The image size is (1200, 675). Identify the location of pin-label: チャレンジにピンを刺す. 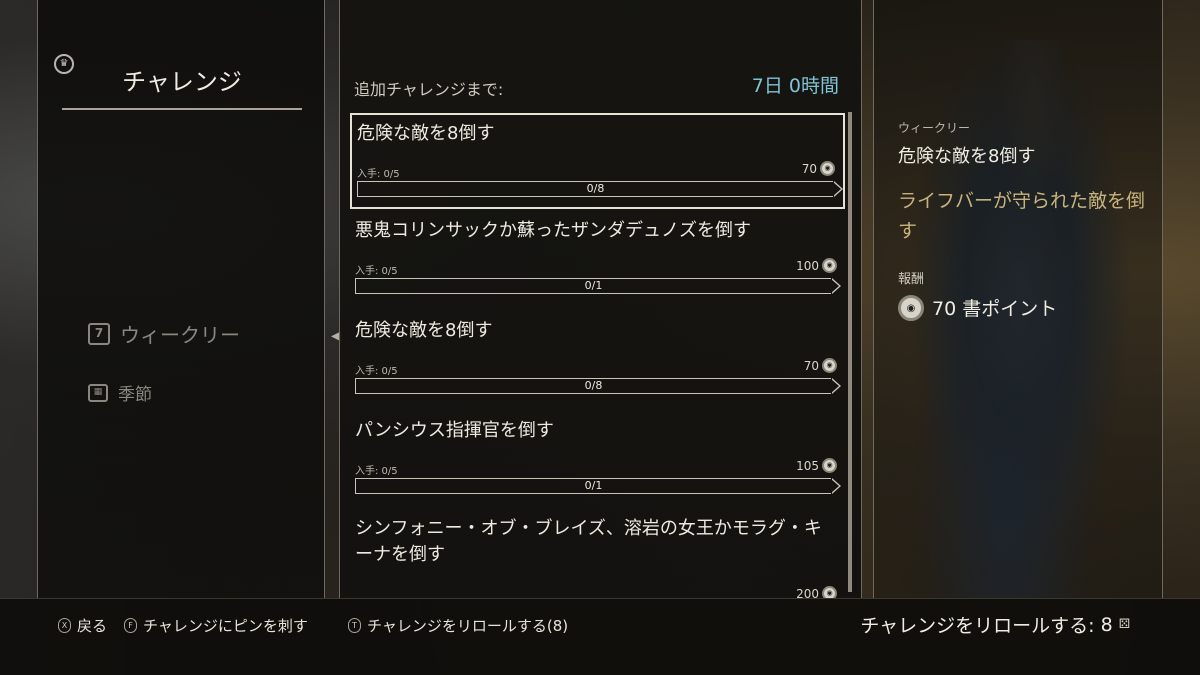
(225, 626).